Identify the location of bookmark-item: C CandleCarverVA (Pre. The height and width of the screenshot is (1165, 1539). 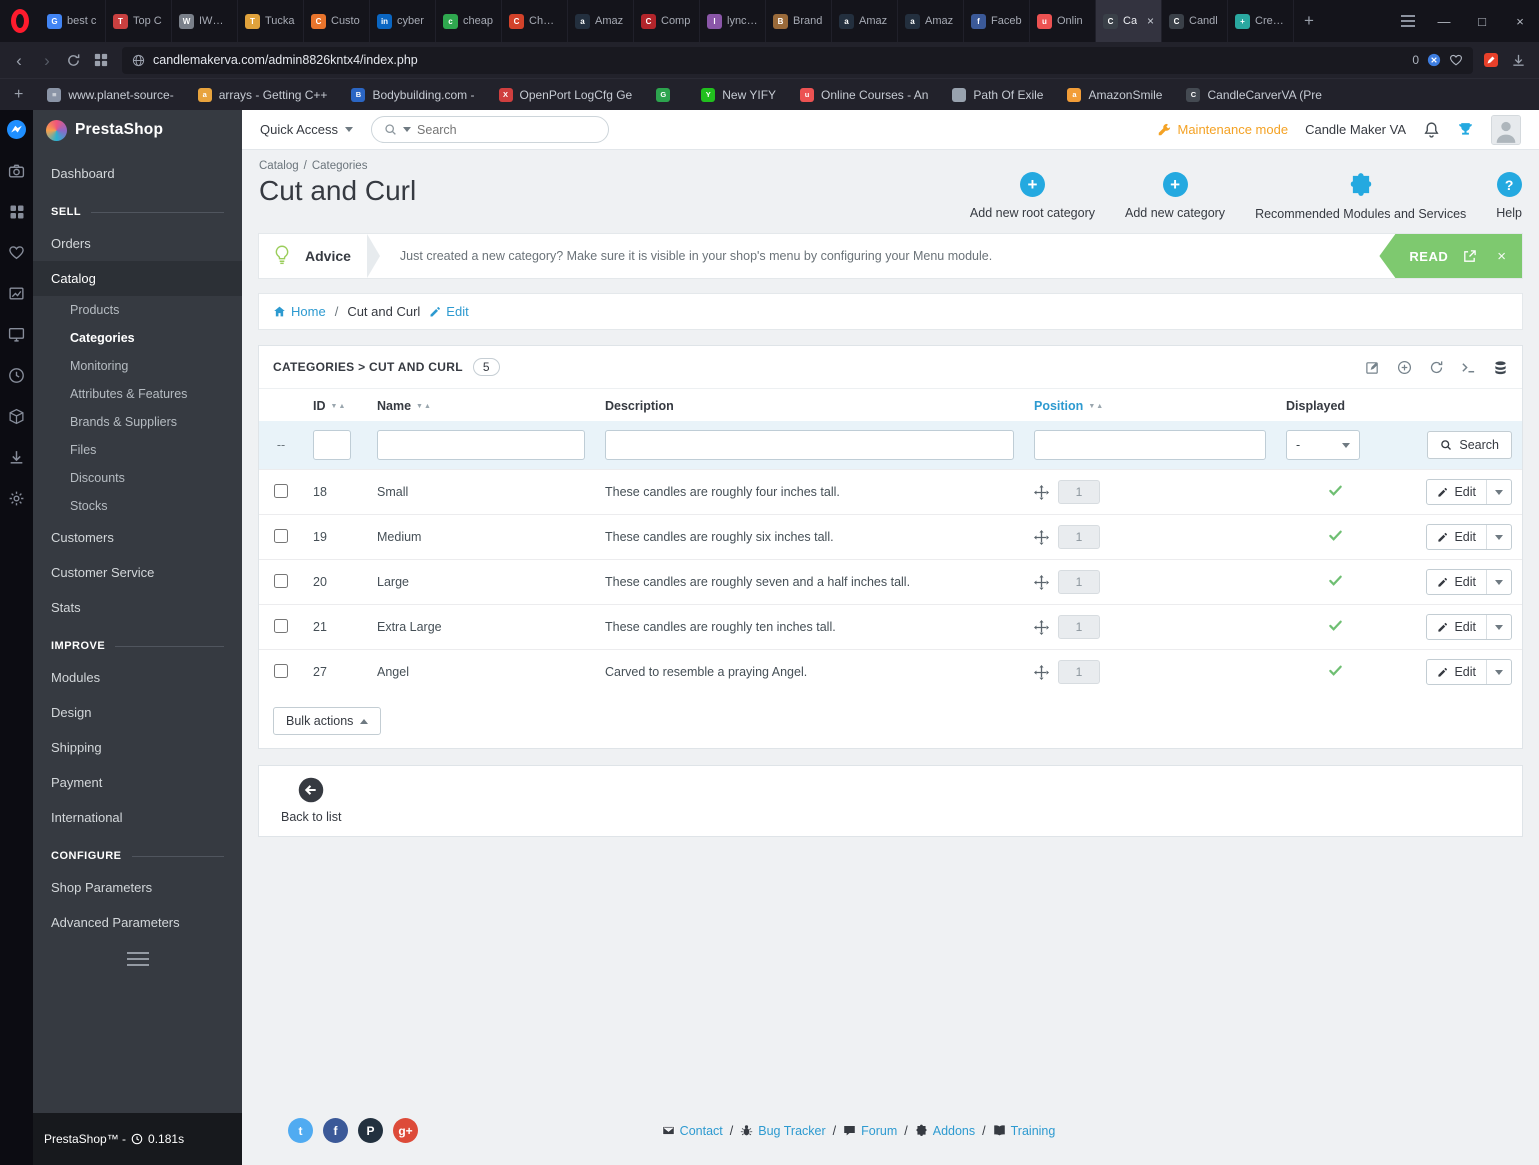
(1254, 94).